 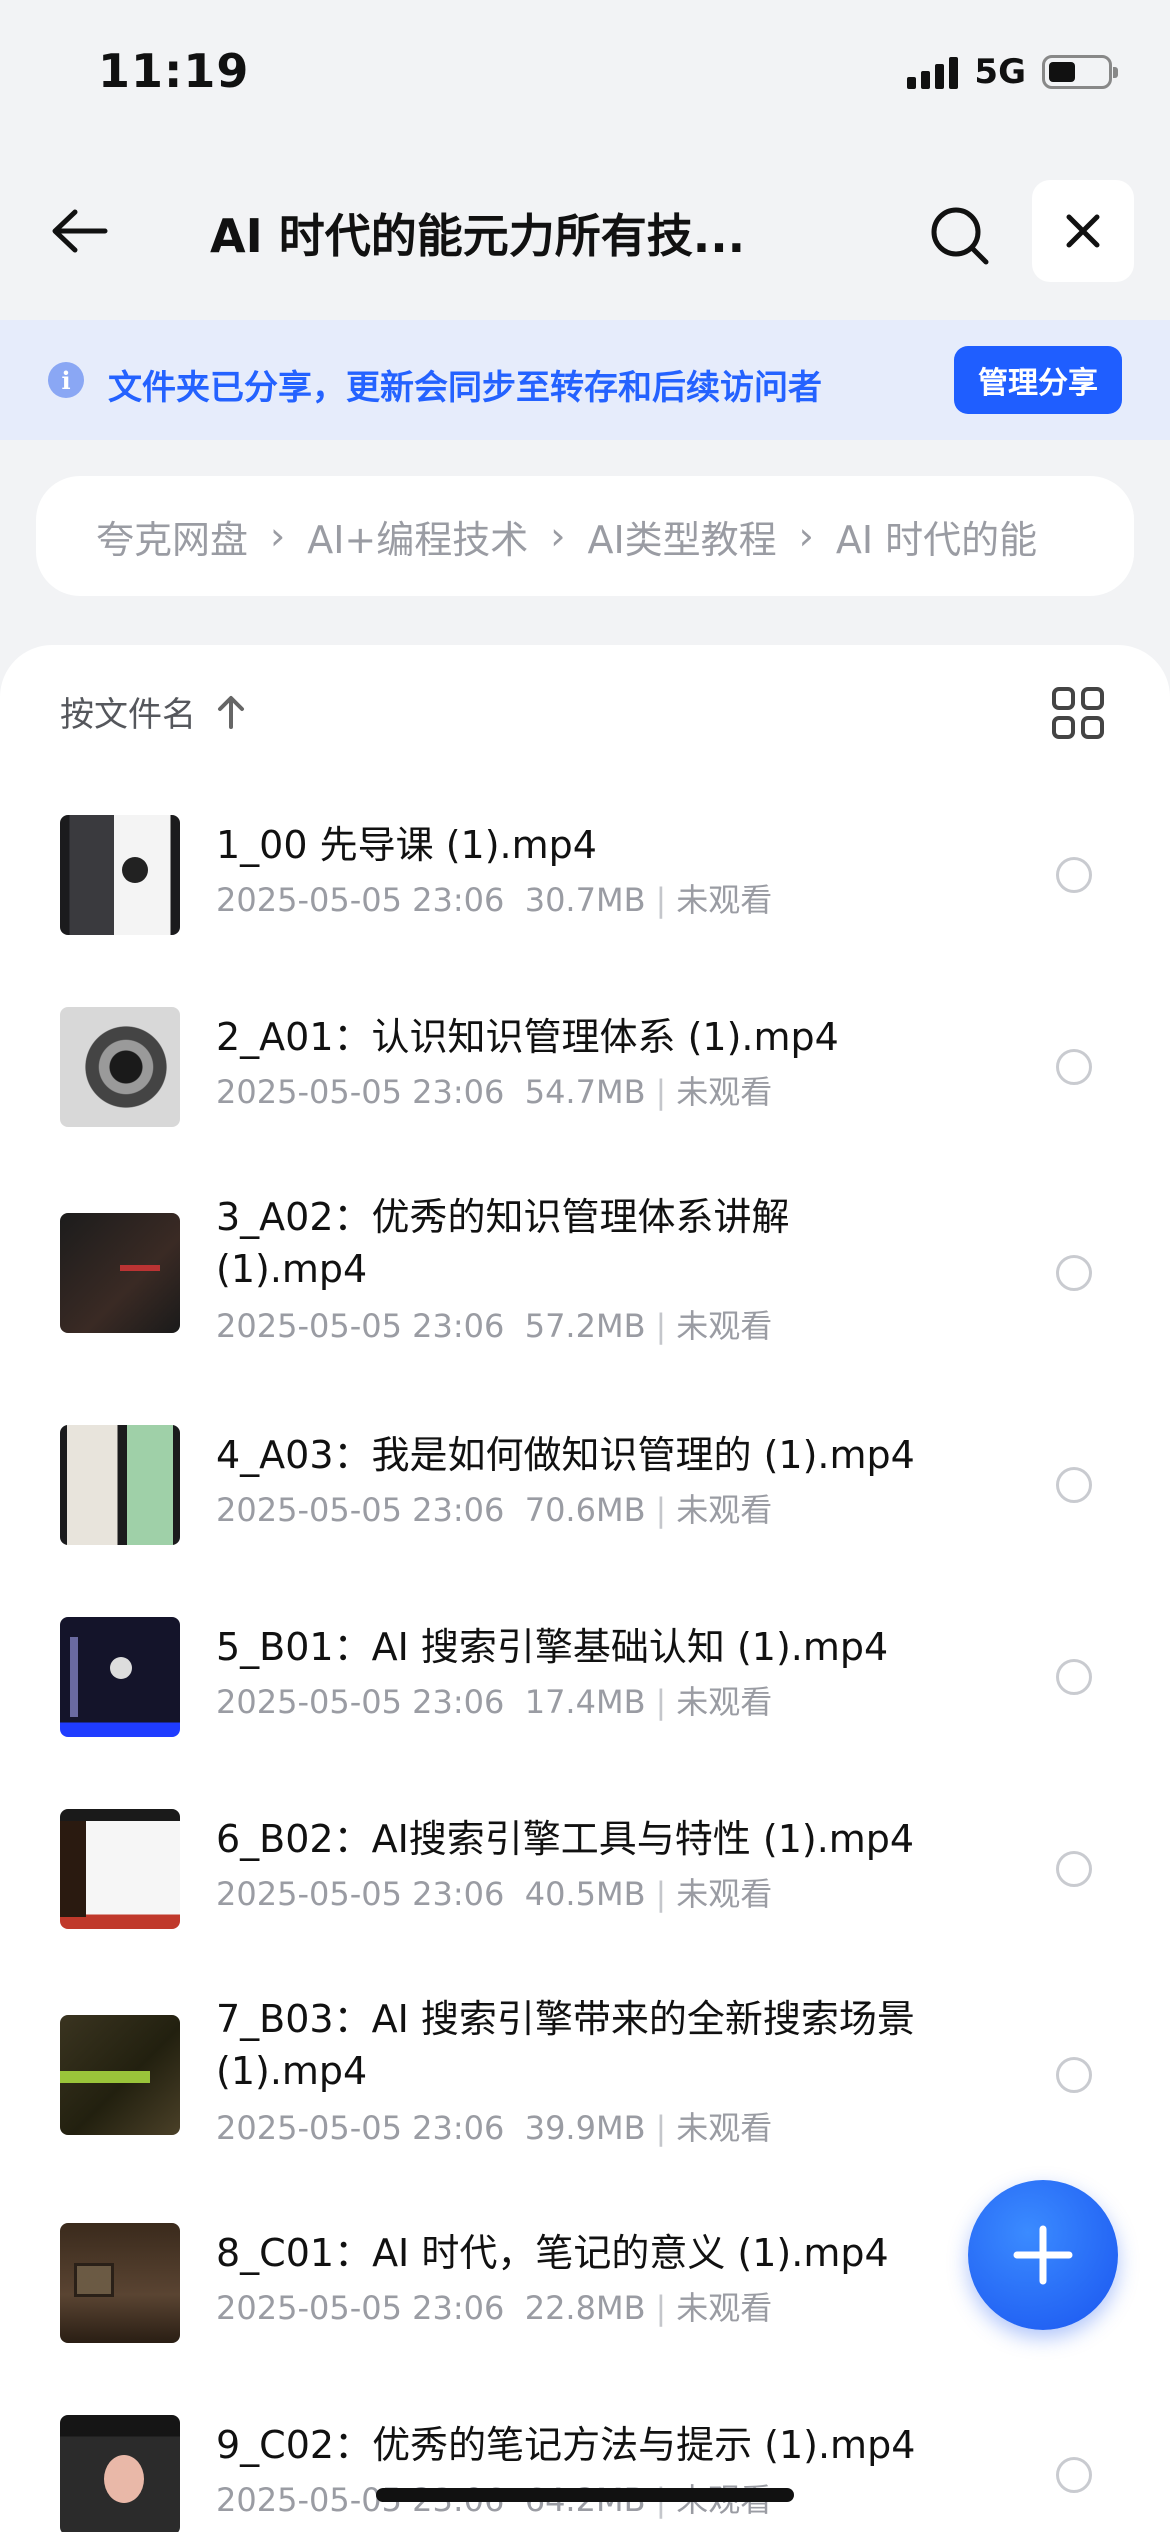 What do you see at coordinates (585, 1092) in the screenshot?
I see `file-size: 54.7MB` at bounding box center [585, 1092].